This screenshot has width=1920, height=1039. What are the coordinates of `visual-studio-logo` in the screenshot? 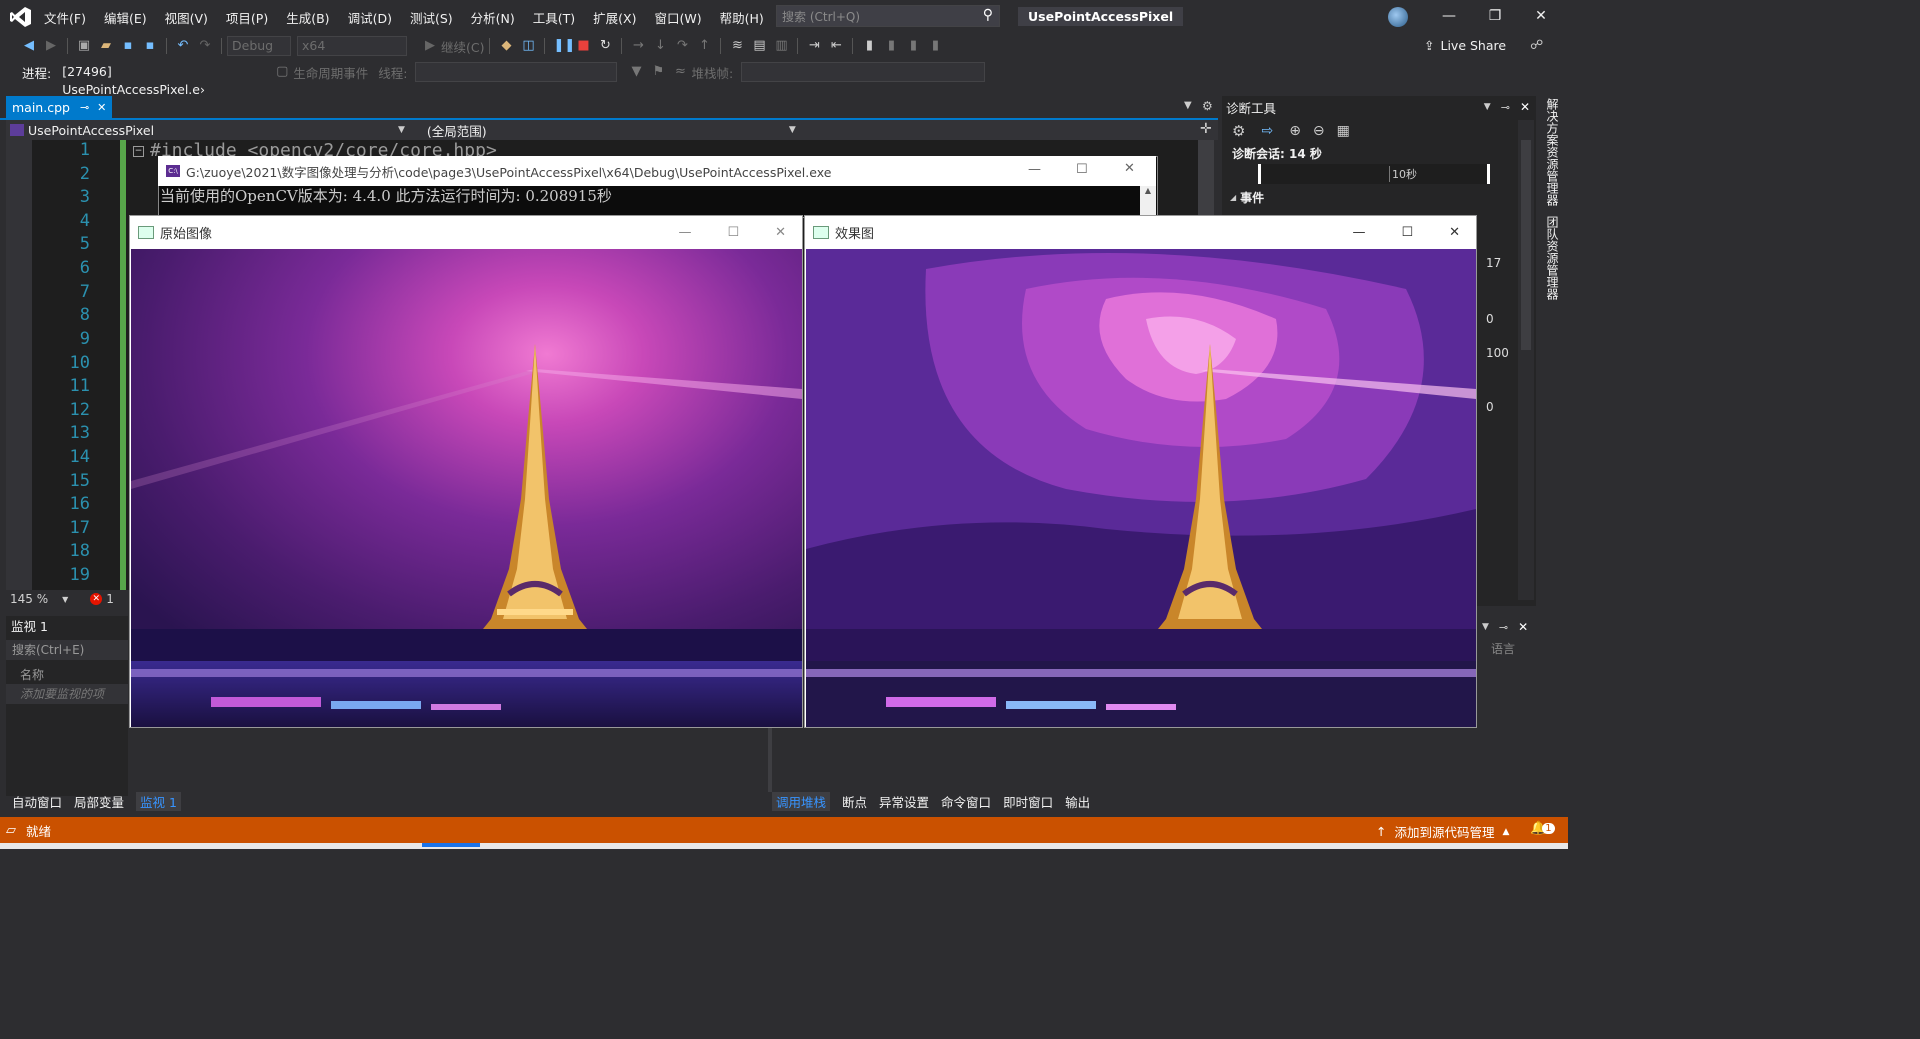 It's located at (21, 17).